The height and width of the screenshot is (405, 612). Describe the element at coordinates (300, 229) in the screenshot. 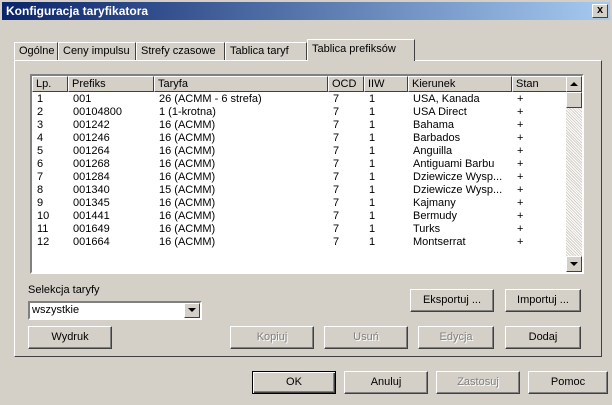

I see `table-row: 11 001649 16 (ACMM) 7 1 Turks +` at that location.